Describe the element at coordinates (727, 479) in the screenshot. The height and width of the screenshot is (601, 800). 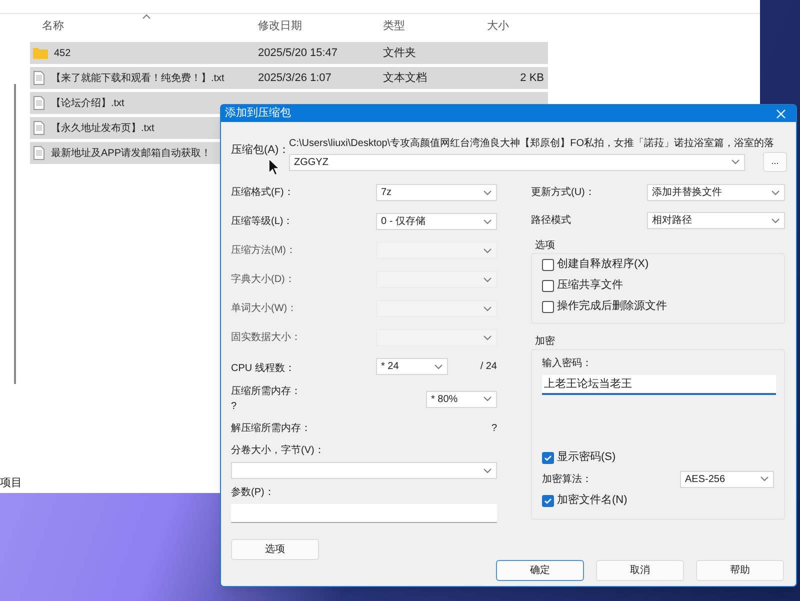
I see `dropdown: AES-256` at that location.